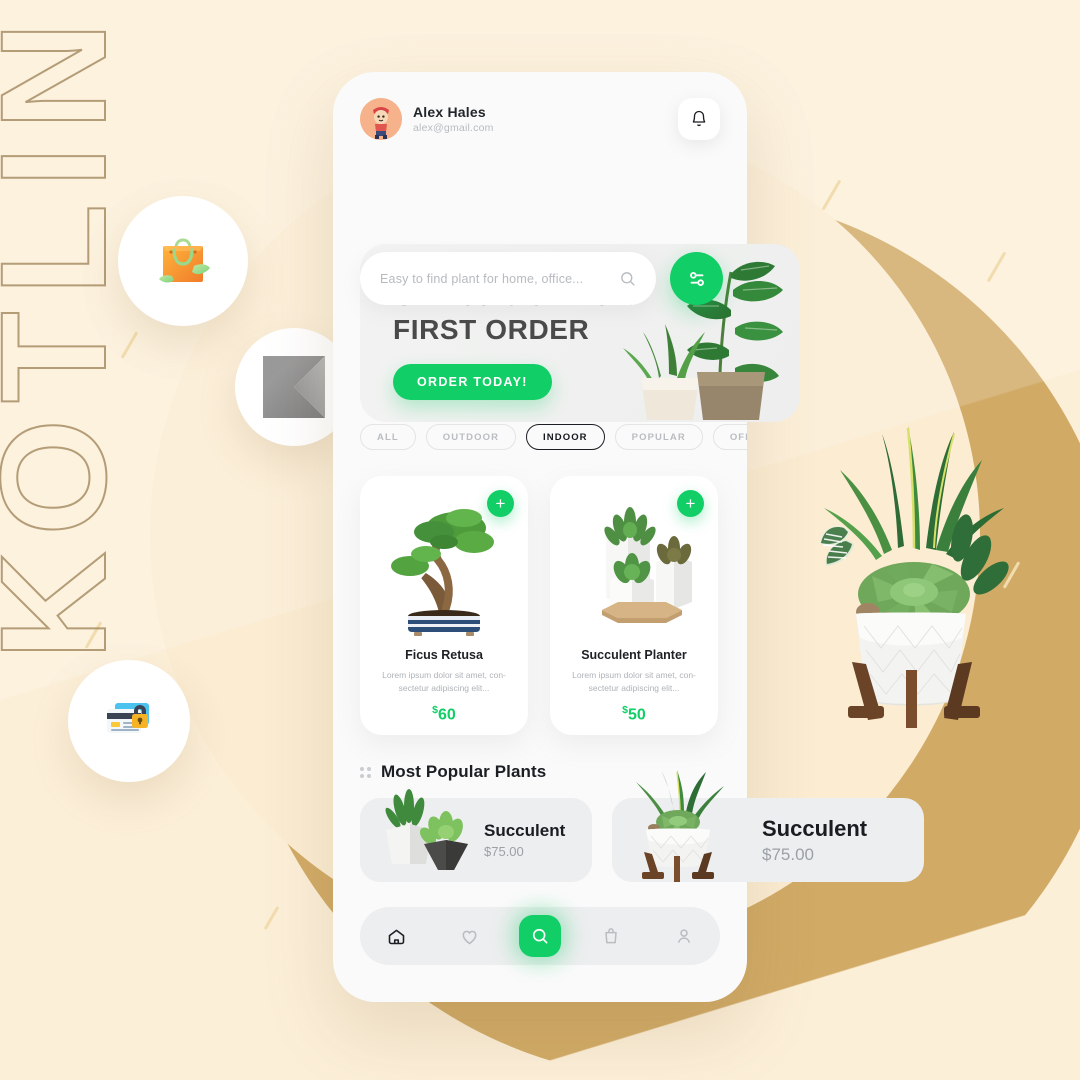 The image size is (1080, 1080). I want to click on most-popular-header: Most Popular Plants, so click(453, 772).